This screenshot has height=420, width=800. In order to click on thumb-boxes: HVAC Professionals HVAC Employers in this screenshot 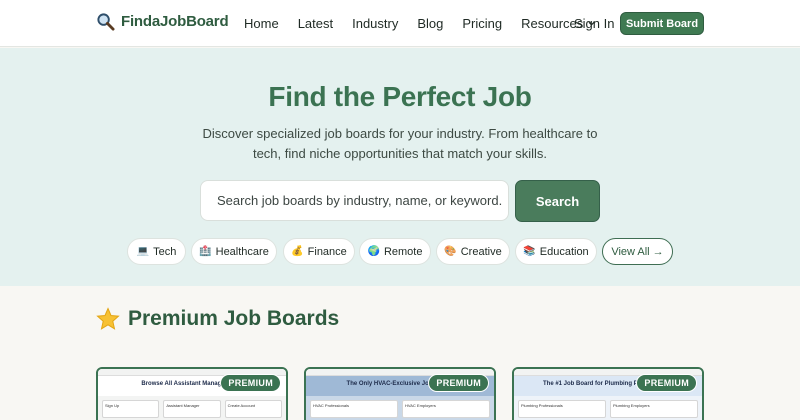, I will do `click(400, 408)`.